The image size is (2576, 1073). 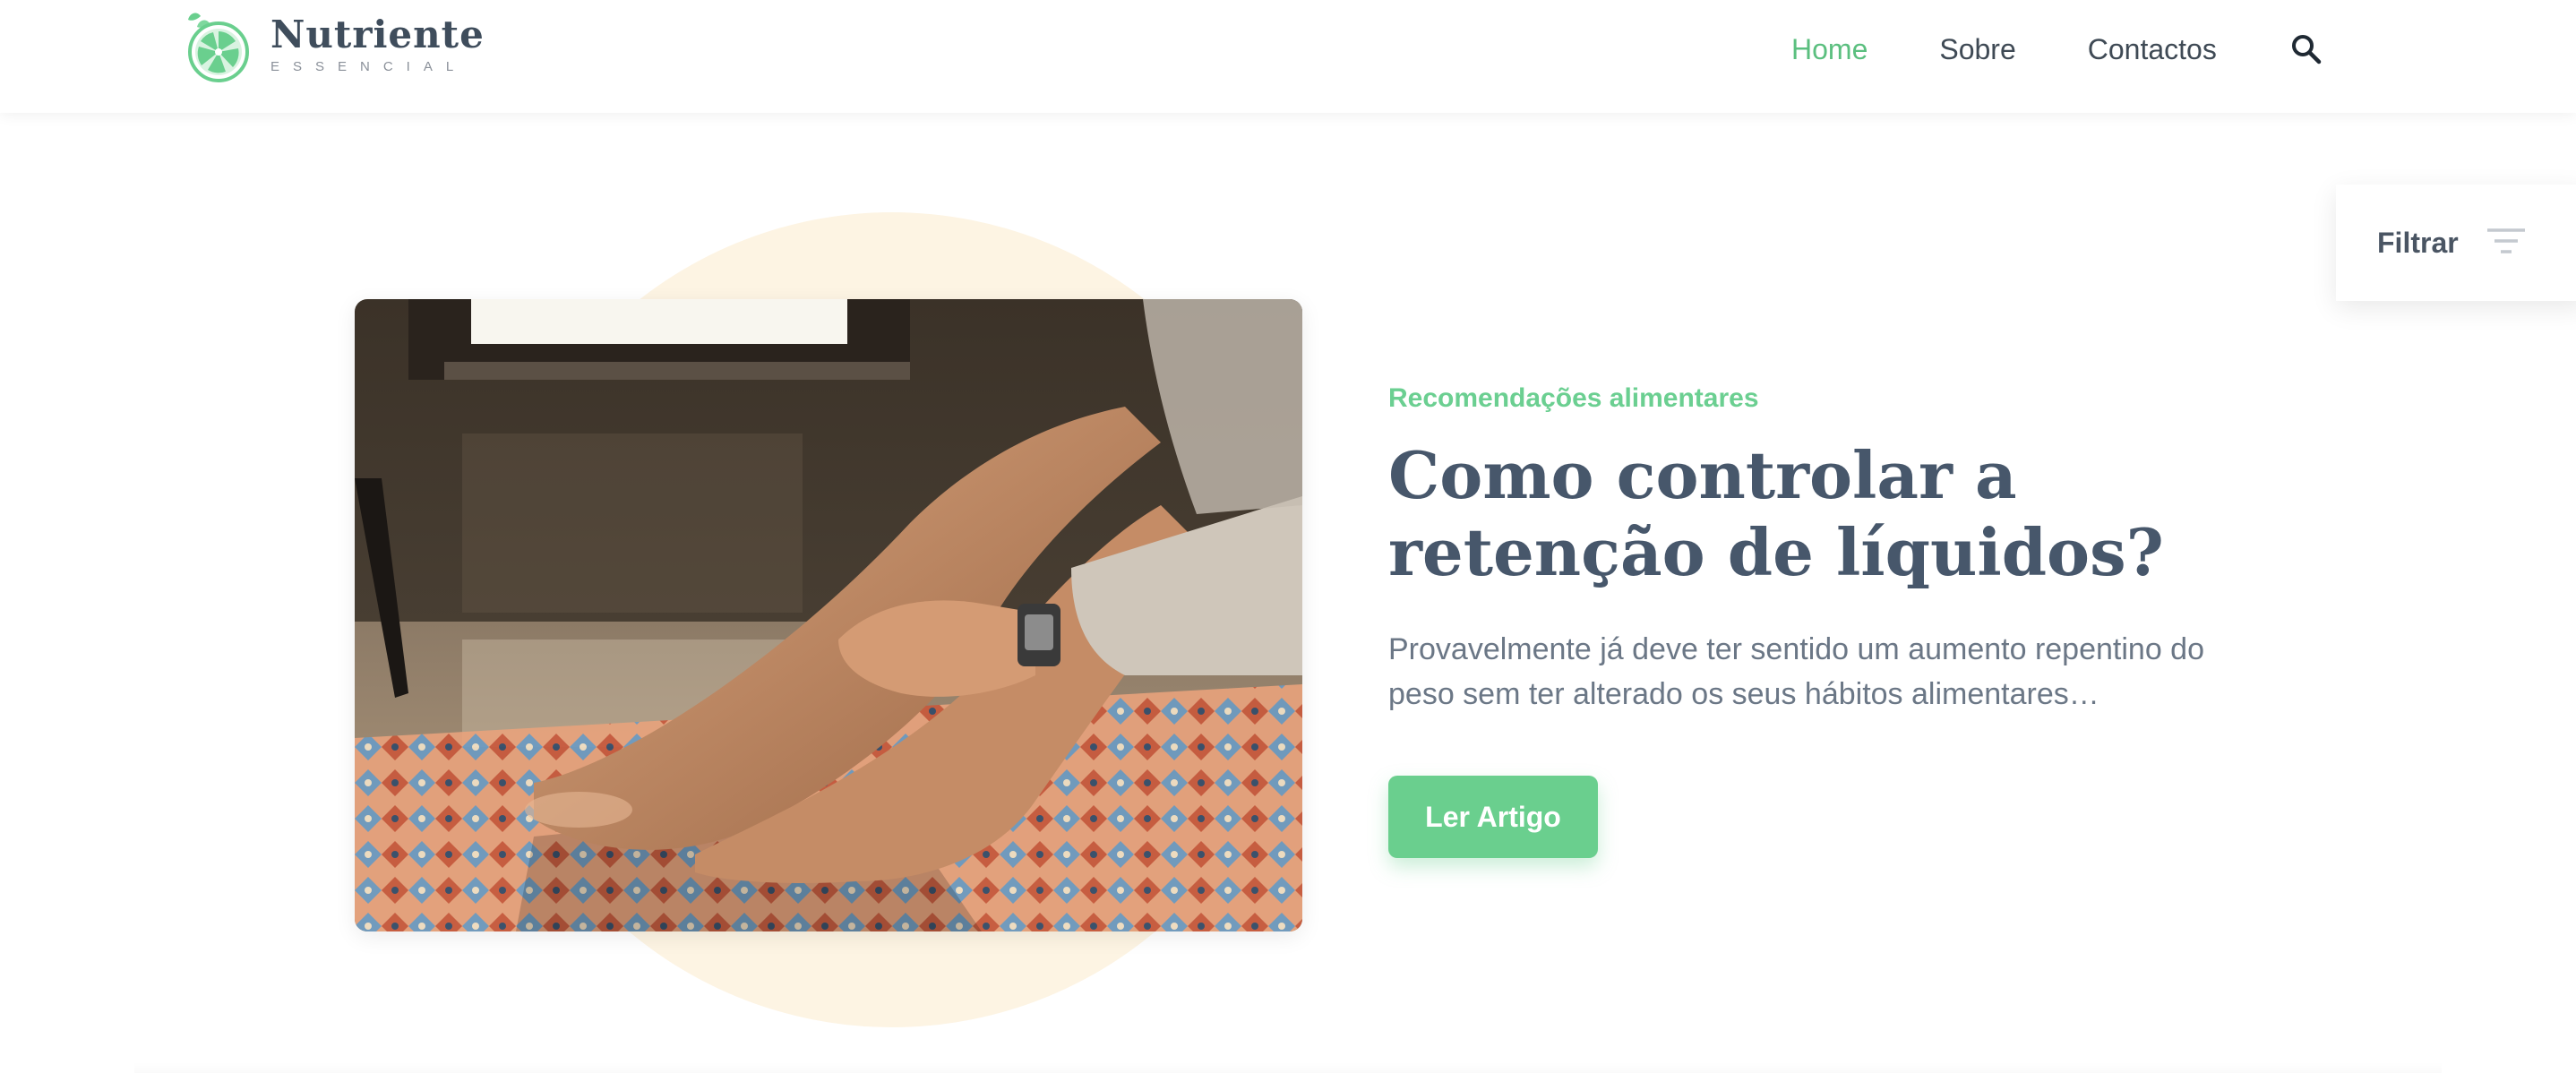 I want to click on nav-item-home: Home, so click(x=1829, y=49).